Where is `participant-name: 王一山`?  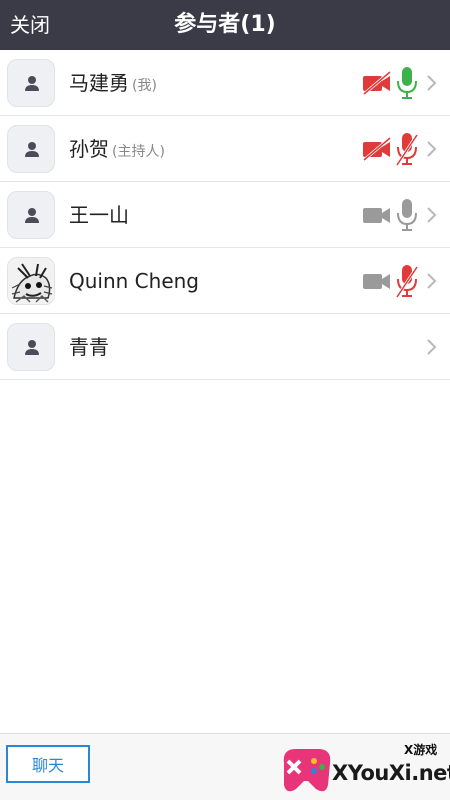
participant-name: 王一山 is located at coordinates (100, 215).